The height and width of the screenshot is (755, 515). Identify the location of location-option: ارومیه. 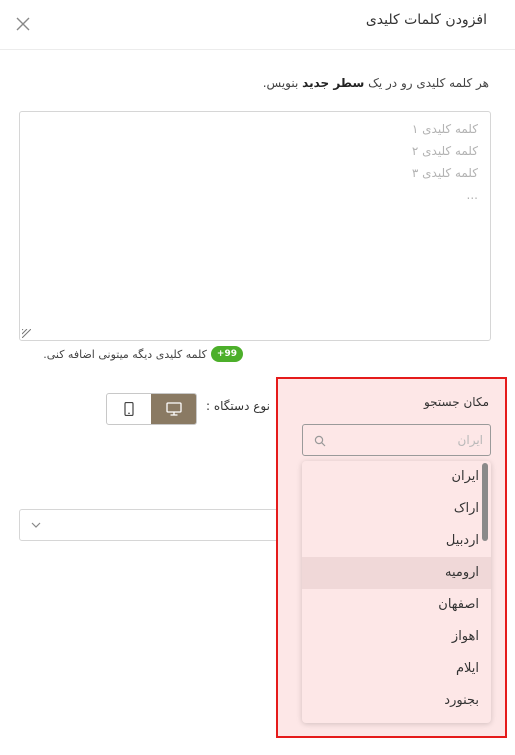
(396, 573).